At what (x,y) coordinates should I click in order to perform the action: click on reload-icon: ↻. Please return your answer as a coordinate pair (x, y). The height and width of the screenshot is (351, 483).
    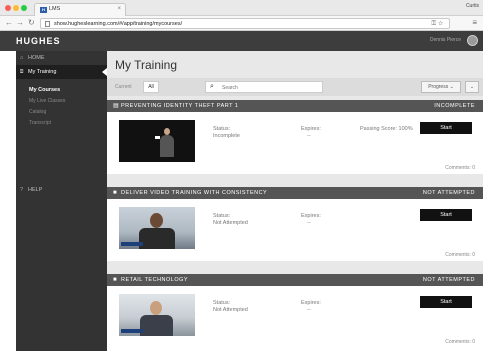
    Looking at the image, I should click on (31, 23).